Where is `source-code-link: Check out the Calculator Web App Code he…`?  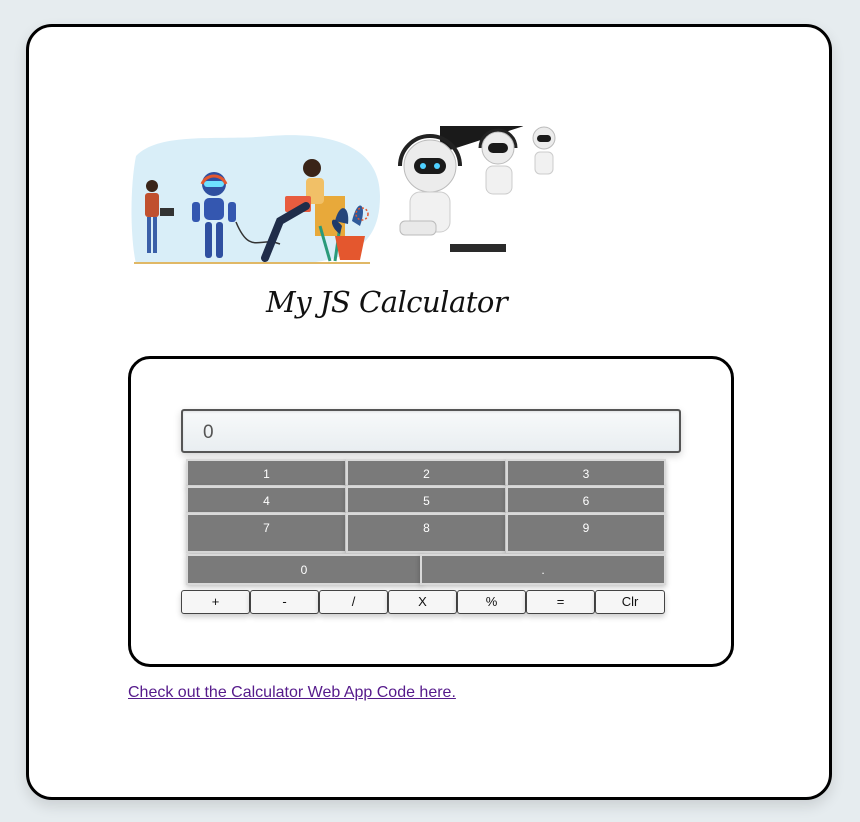 source-code-link: Check out the Calculator Web App Code he… is located at coordinates (292, 693).